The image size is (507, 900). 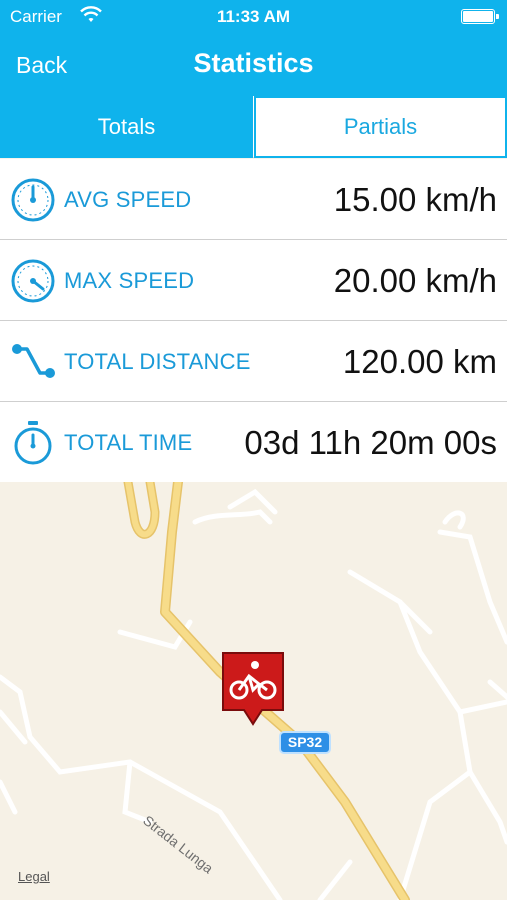 I want to click on stat-value: 20.00 km/h, so click(x=415, y=280).